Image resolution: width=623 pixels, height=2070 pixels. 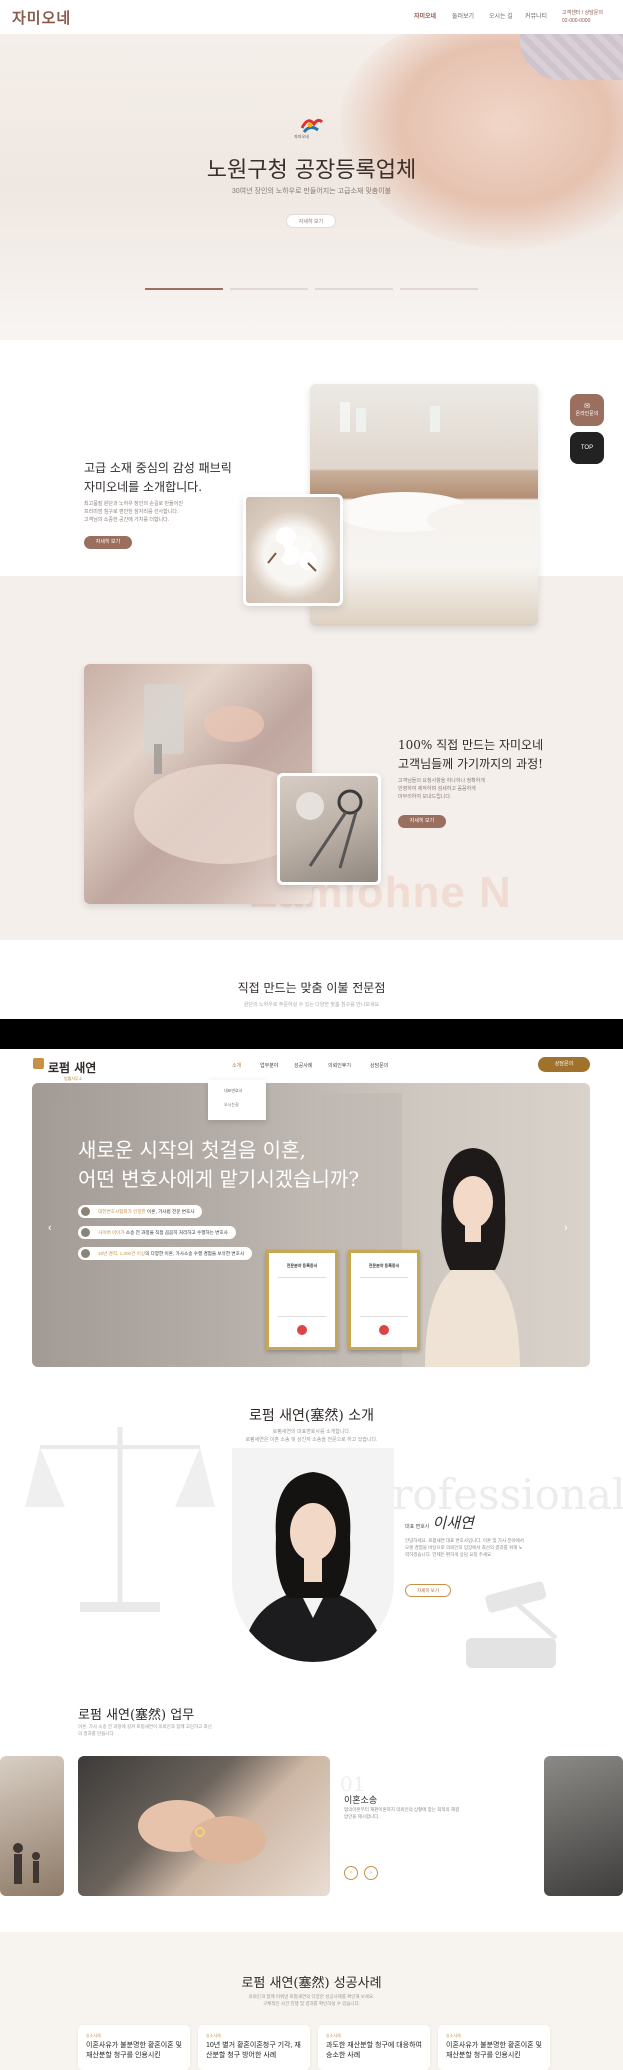 I want to click on case-card: 승소사례 과도한 재산분할 청구에 대응하여 승소한 사례, so click(x=374, y=2047).